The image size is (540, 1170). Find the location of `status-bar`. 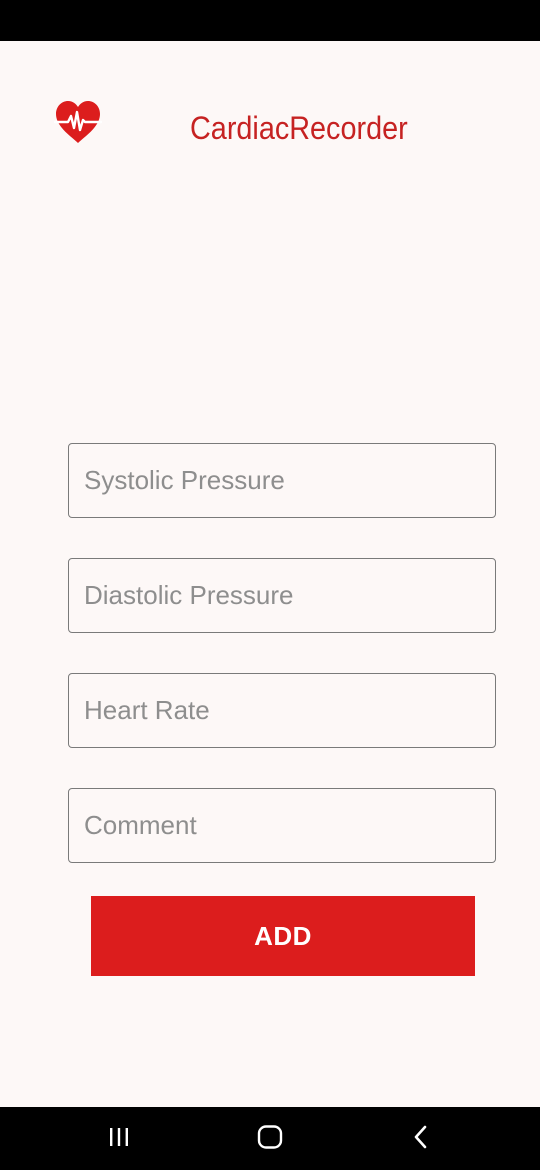

status-bar is located at coordinates (270, 20).